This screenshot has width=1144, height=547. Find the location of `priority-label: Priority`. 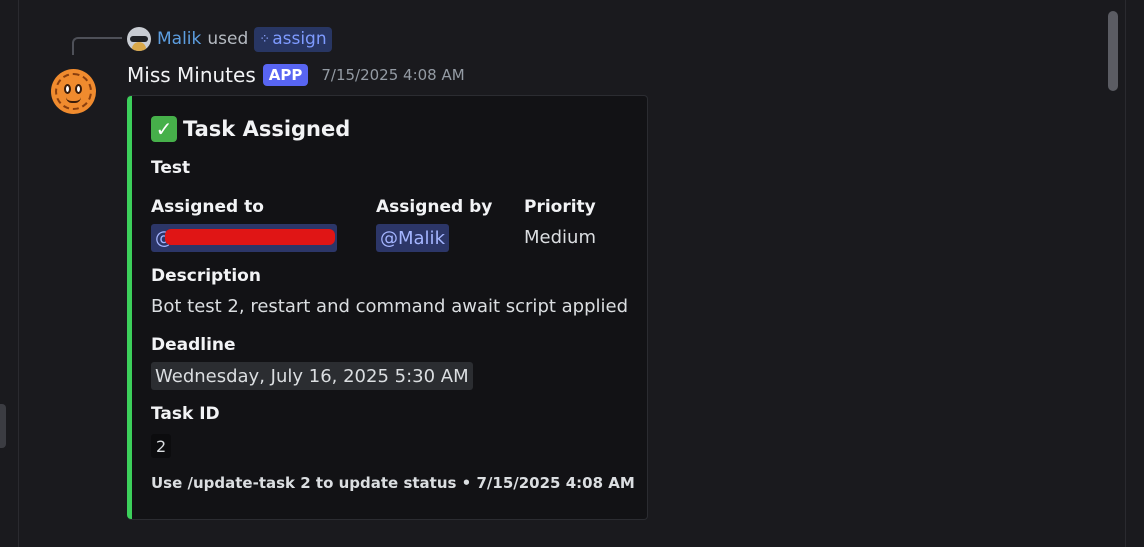

priority-label: Priority is located at coordinates (560, 207).